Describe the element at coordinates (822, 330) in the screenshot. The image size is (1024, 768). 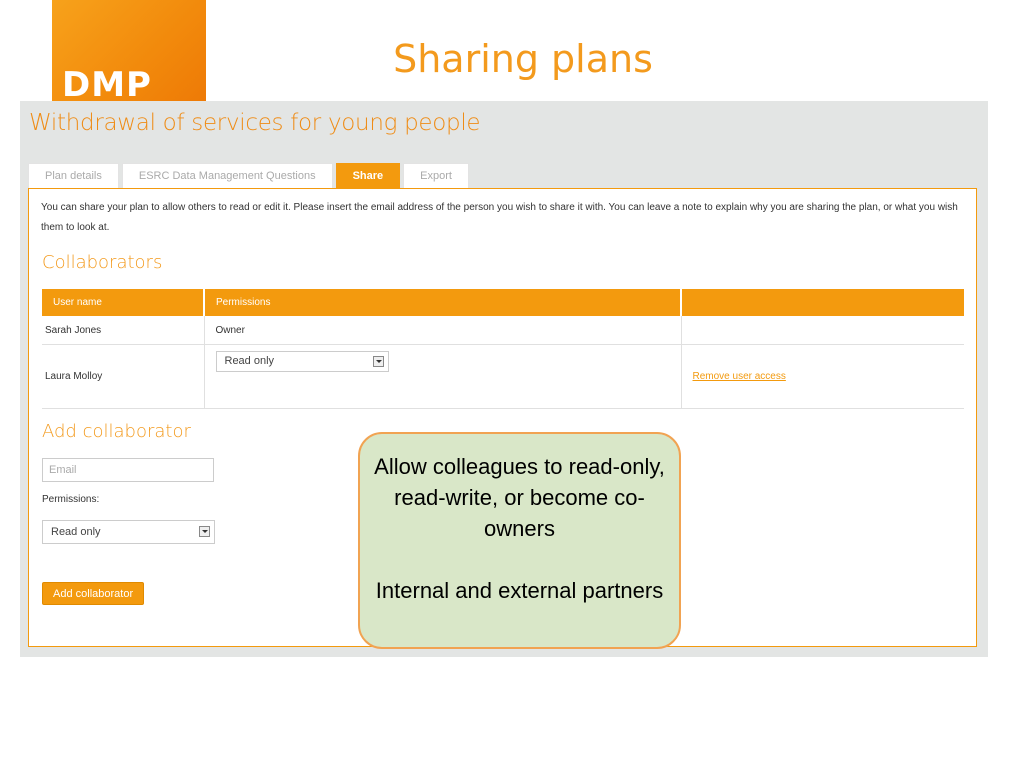
I see `action-cell` at that location.